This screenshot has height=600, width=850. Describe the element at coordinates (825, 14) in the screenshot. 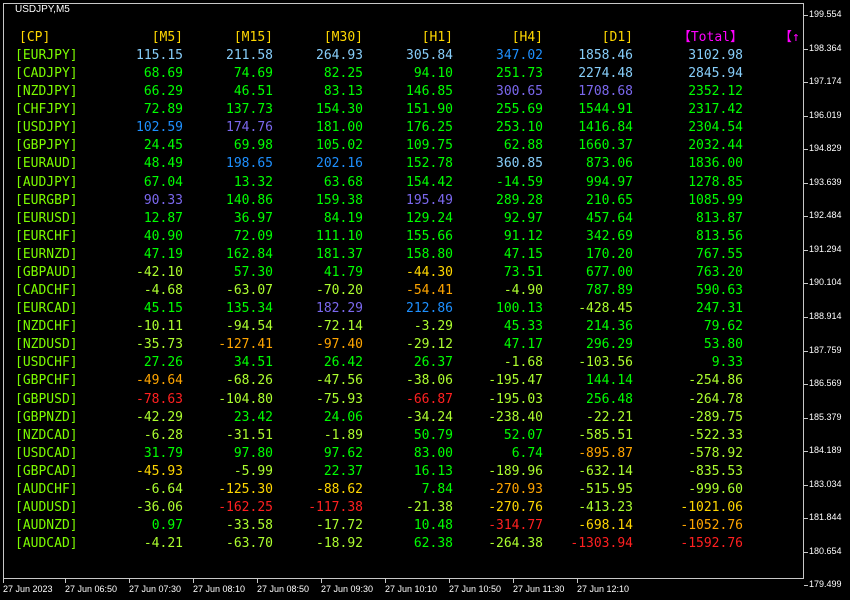

I see `price-label: 199.554` at that location.